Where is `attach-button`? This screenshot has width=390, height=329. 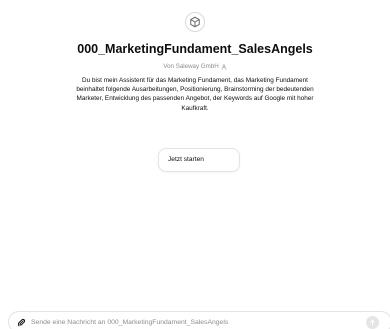
attach-button is located at coordinates (21, 322).